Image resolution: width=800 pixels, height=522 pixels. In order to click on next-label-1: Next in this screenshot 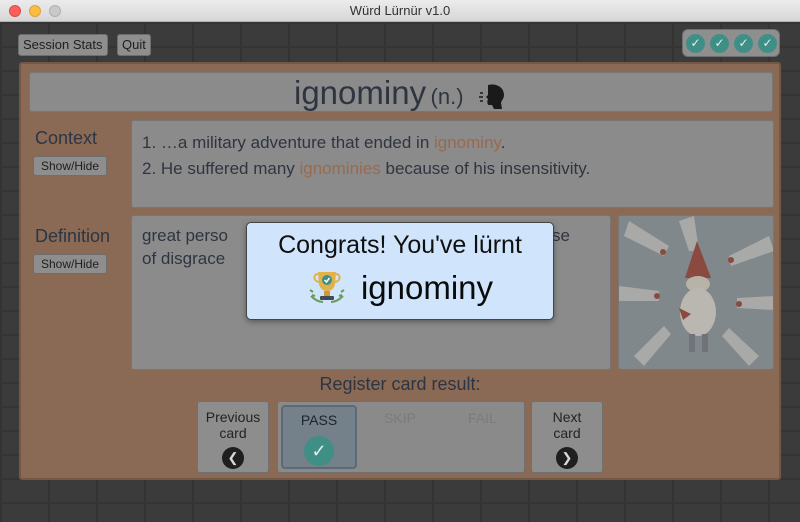, I will do `click(567, 417)`.